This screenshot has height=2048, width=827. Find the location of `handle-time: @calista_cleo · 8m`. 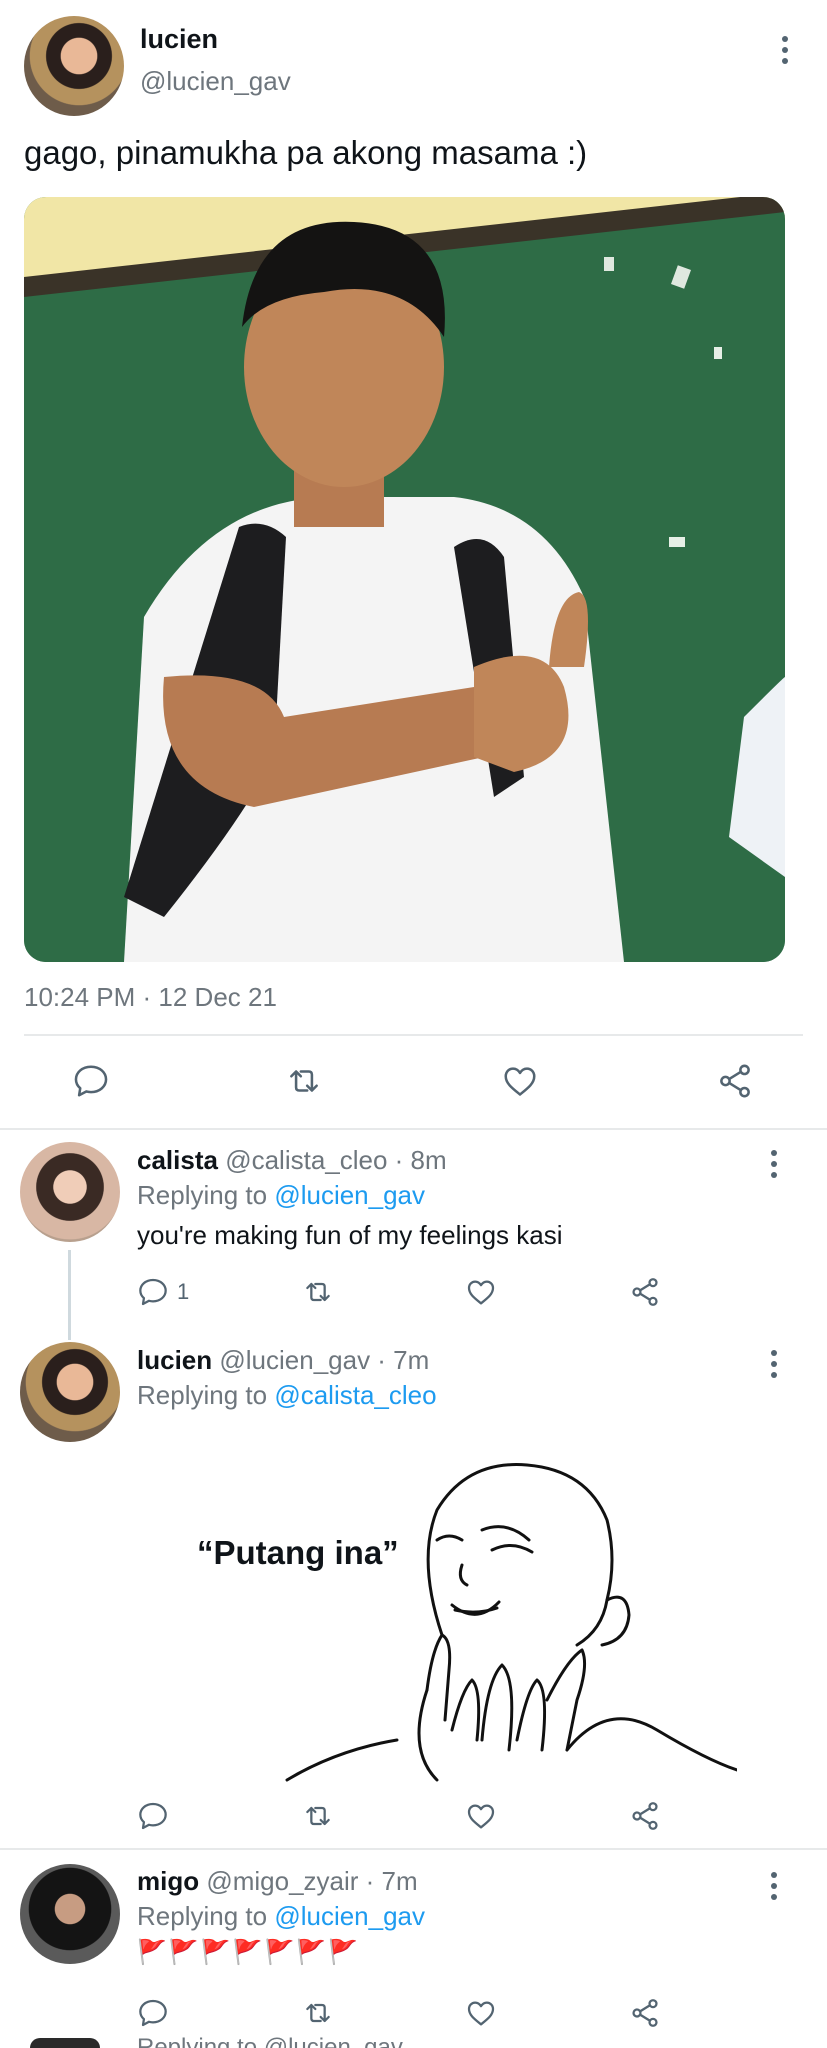

handle-time: @calista_cleo · 8m is located at coordinates (335, 1160).